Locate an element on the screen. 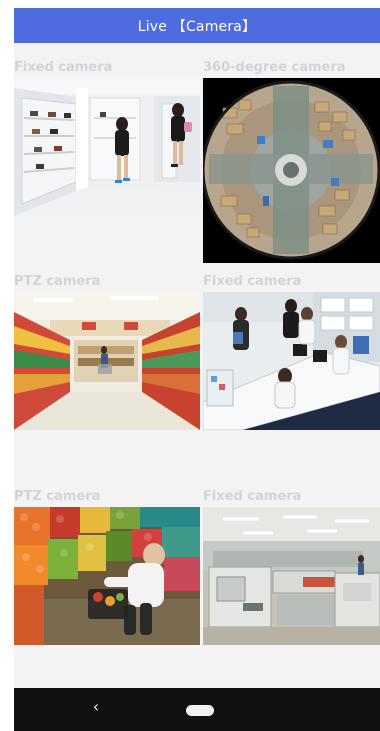  produce-shopper-image is located at coordinates (107, 576).